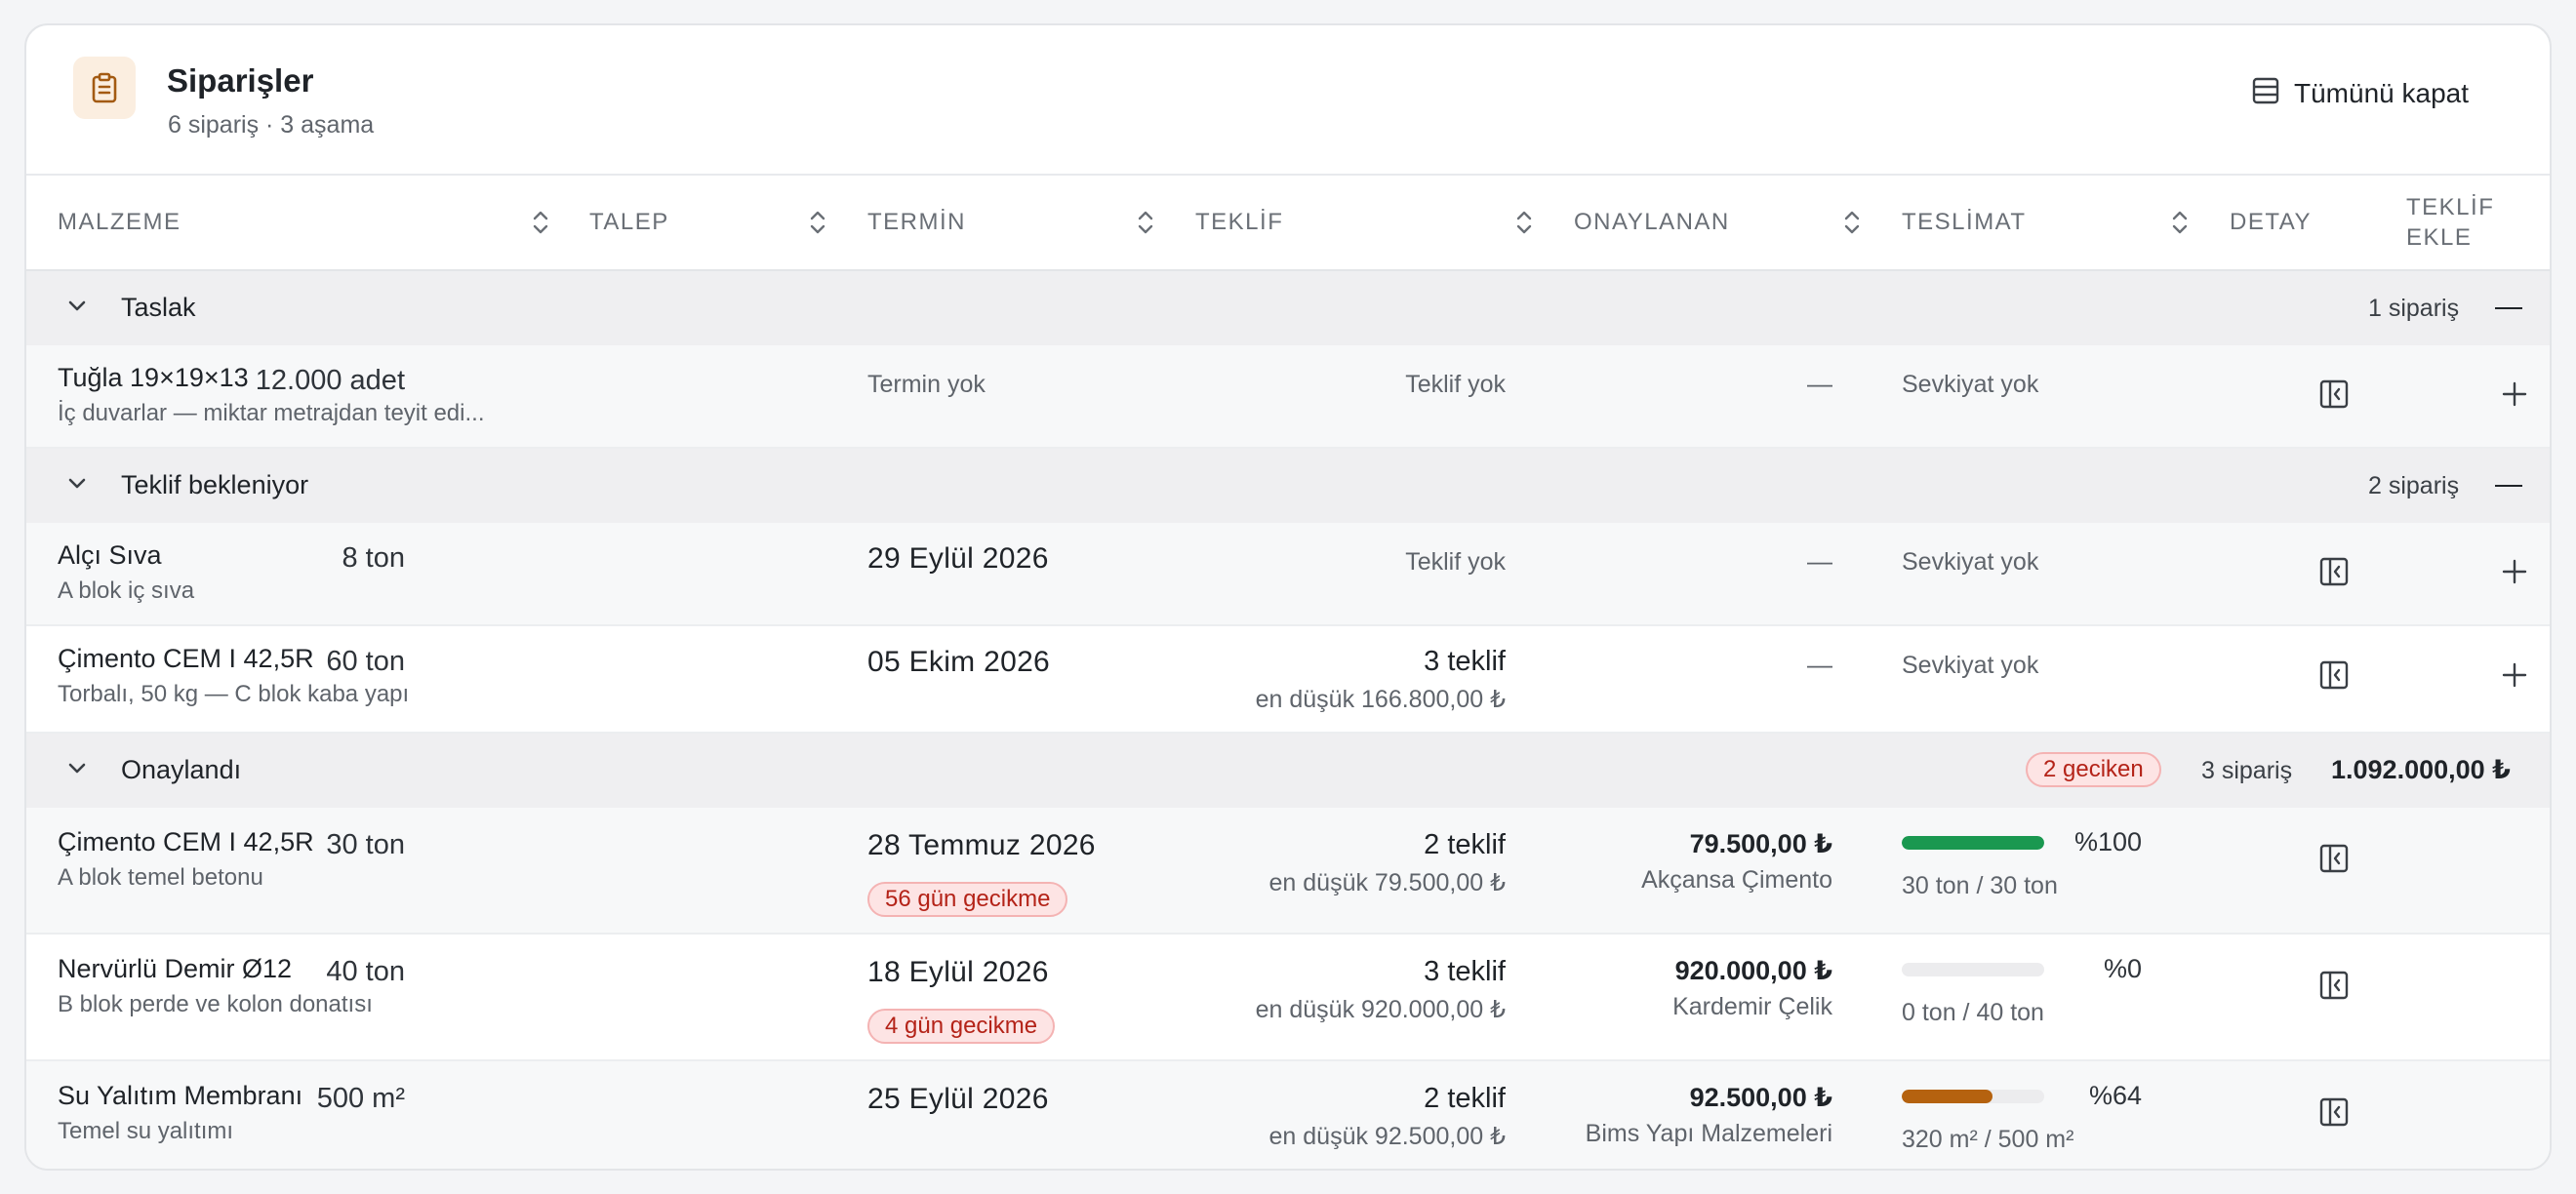 This screenshot has width=2576, height=1194. What do you see at coordinates (1973, 1013) in the screenshot?
I see `progress-quantity: 0 ton / 40 ton` at bounding box center [1973, 1013].